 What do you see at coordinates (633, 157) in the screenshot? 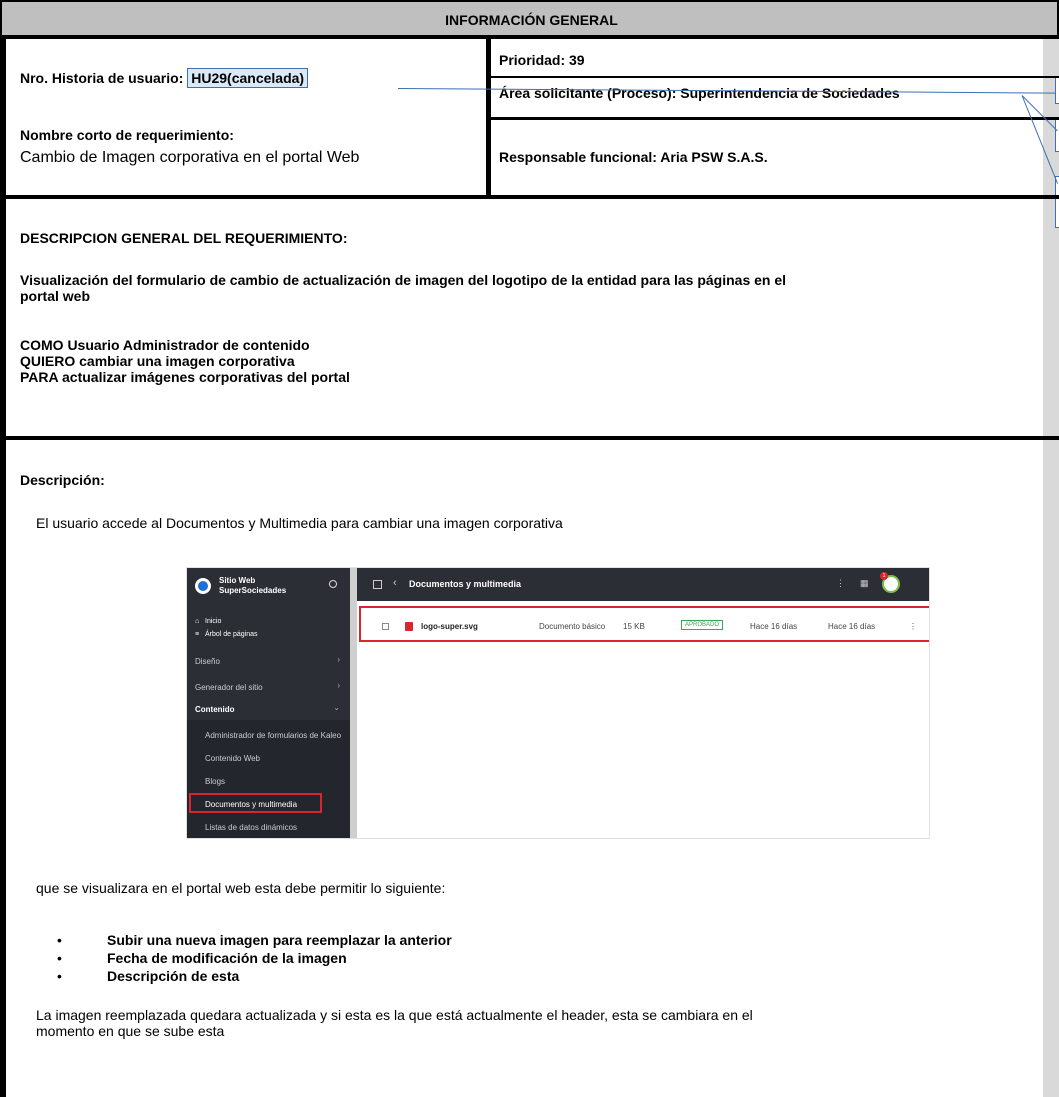
I see `responsable-funcional: Responsable funcional: Aria PSW S.A.S.` at bounding box center [633, 157].